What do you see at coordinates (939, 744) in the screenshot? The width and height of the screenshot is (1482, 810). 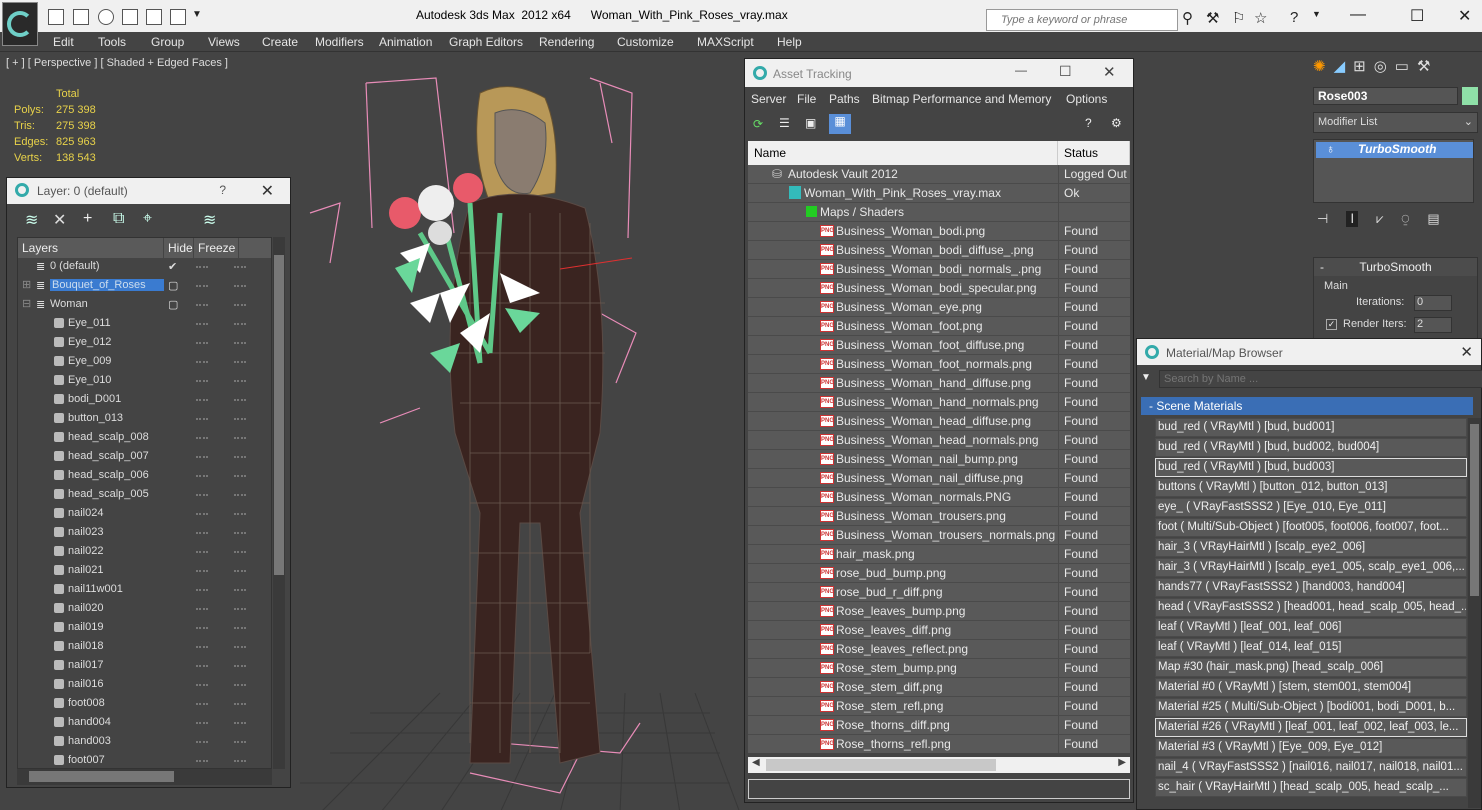 I see `asset-row: PNG Rose_thorns_refl.png Found` at bounding box center [939, 744].